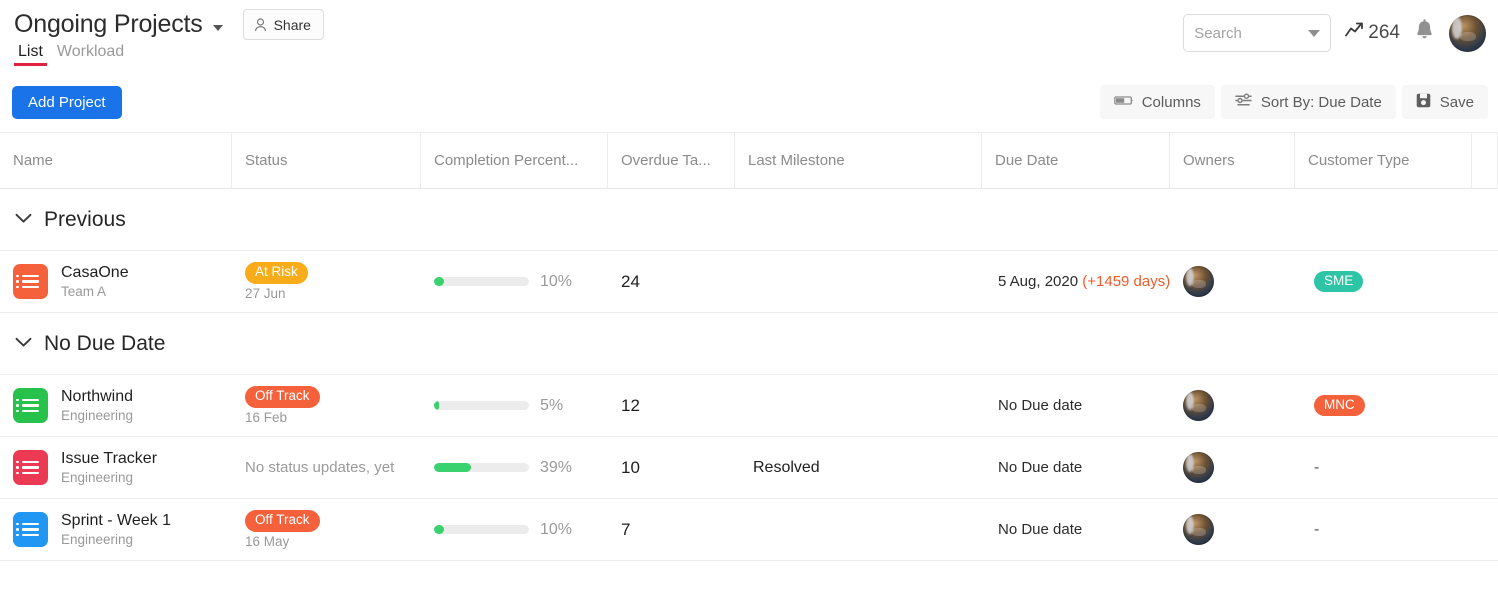 Image resolution: width=1498 pixels, height=591 pixels. Describe the element at coordinates (749, 220) in the screenshot. I see `group-header: Previous` at that location.